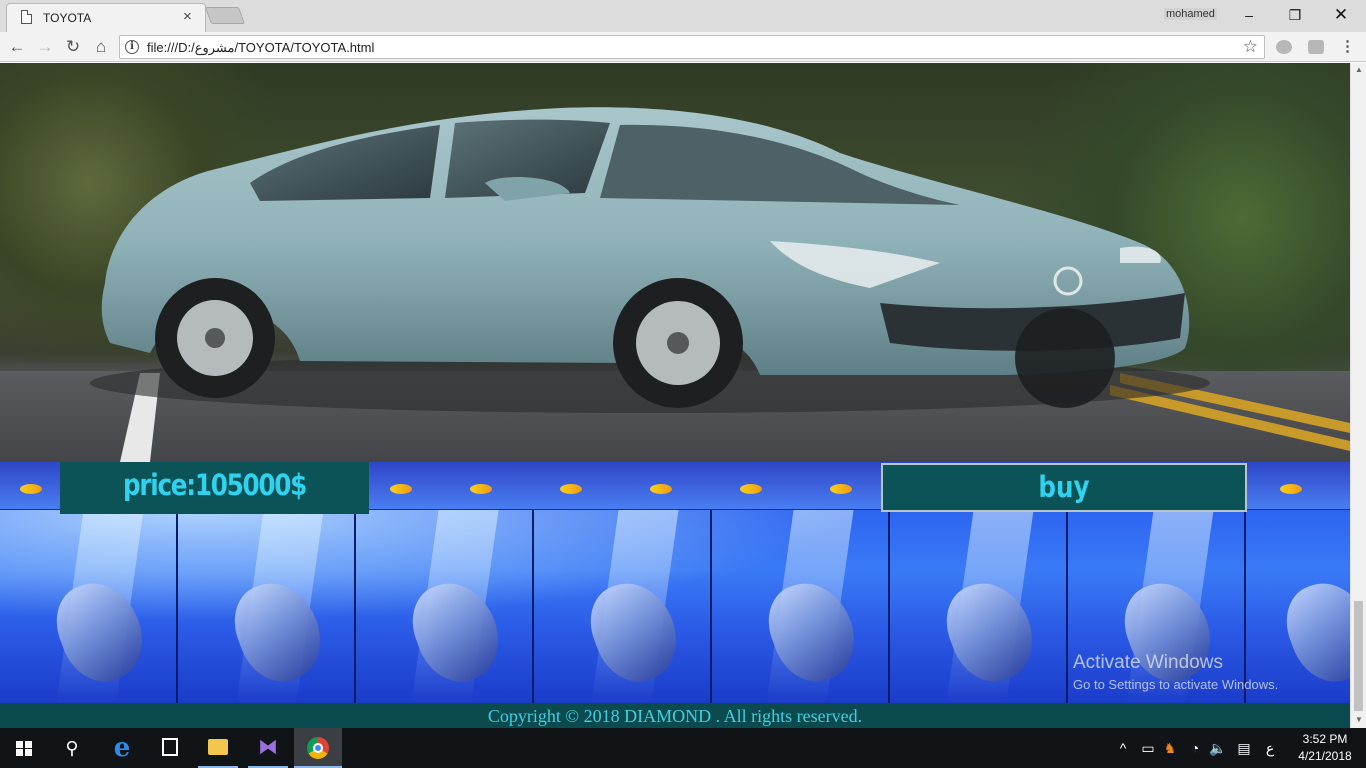 This screenshot has width=1366, height=768. I want to click on page-scrollbar: ▲ ▼, so click(1358, 395).